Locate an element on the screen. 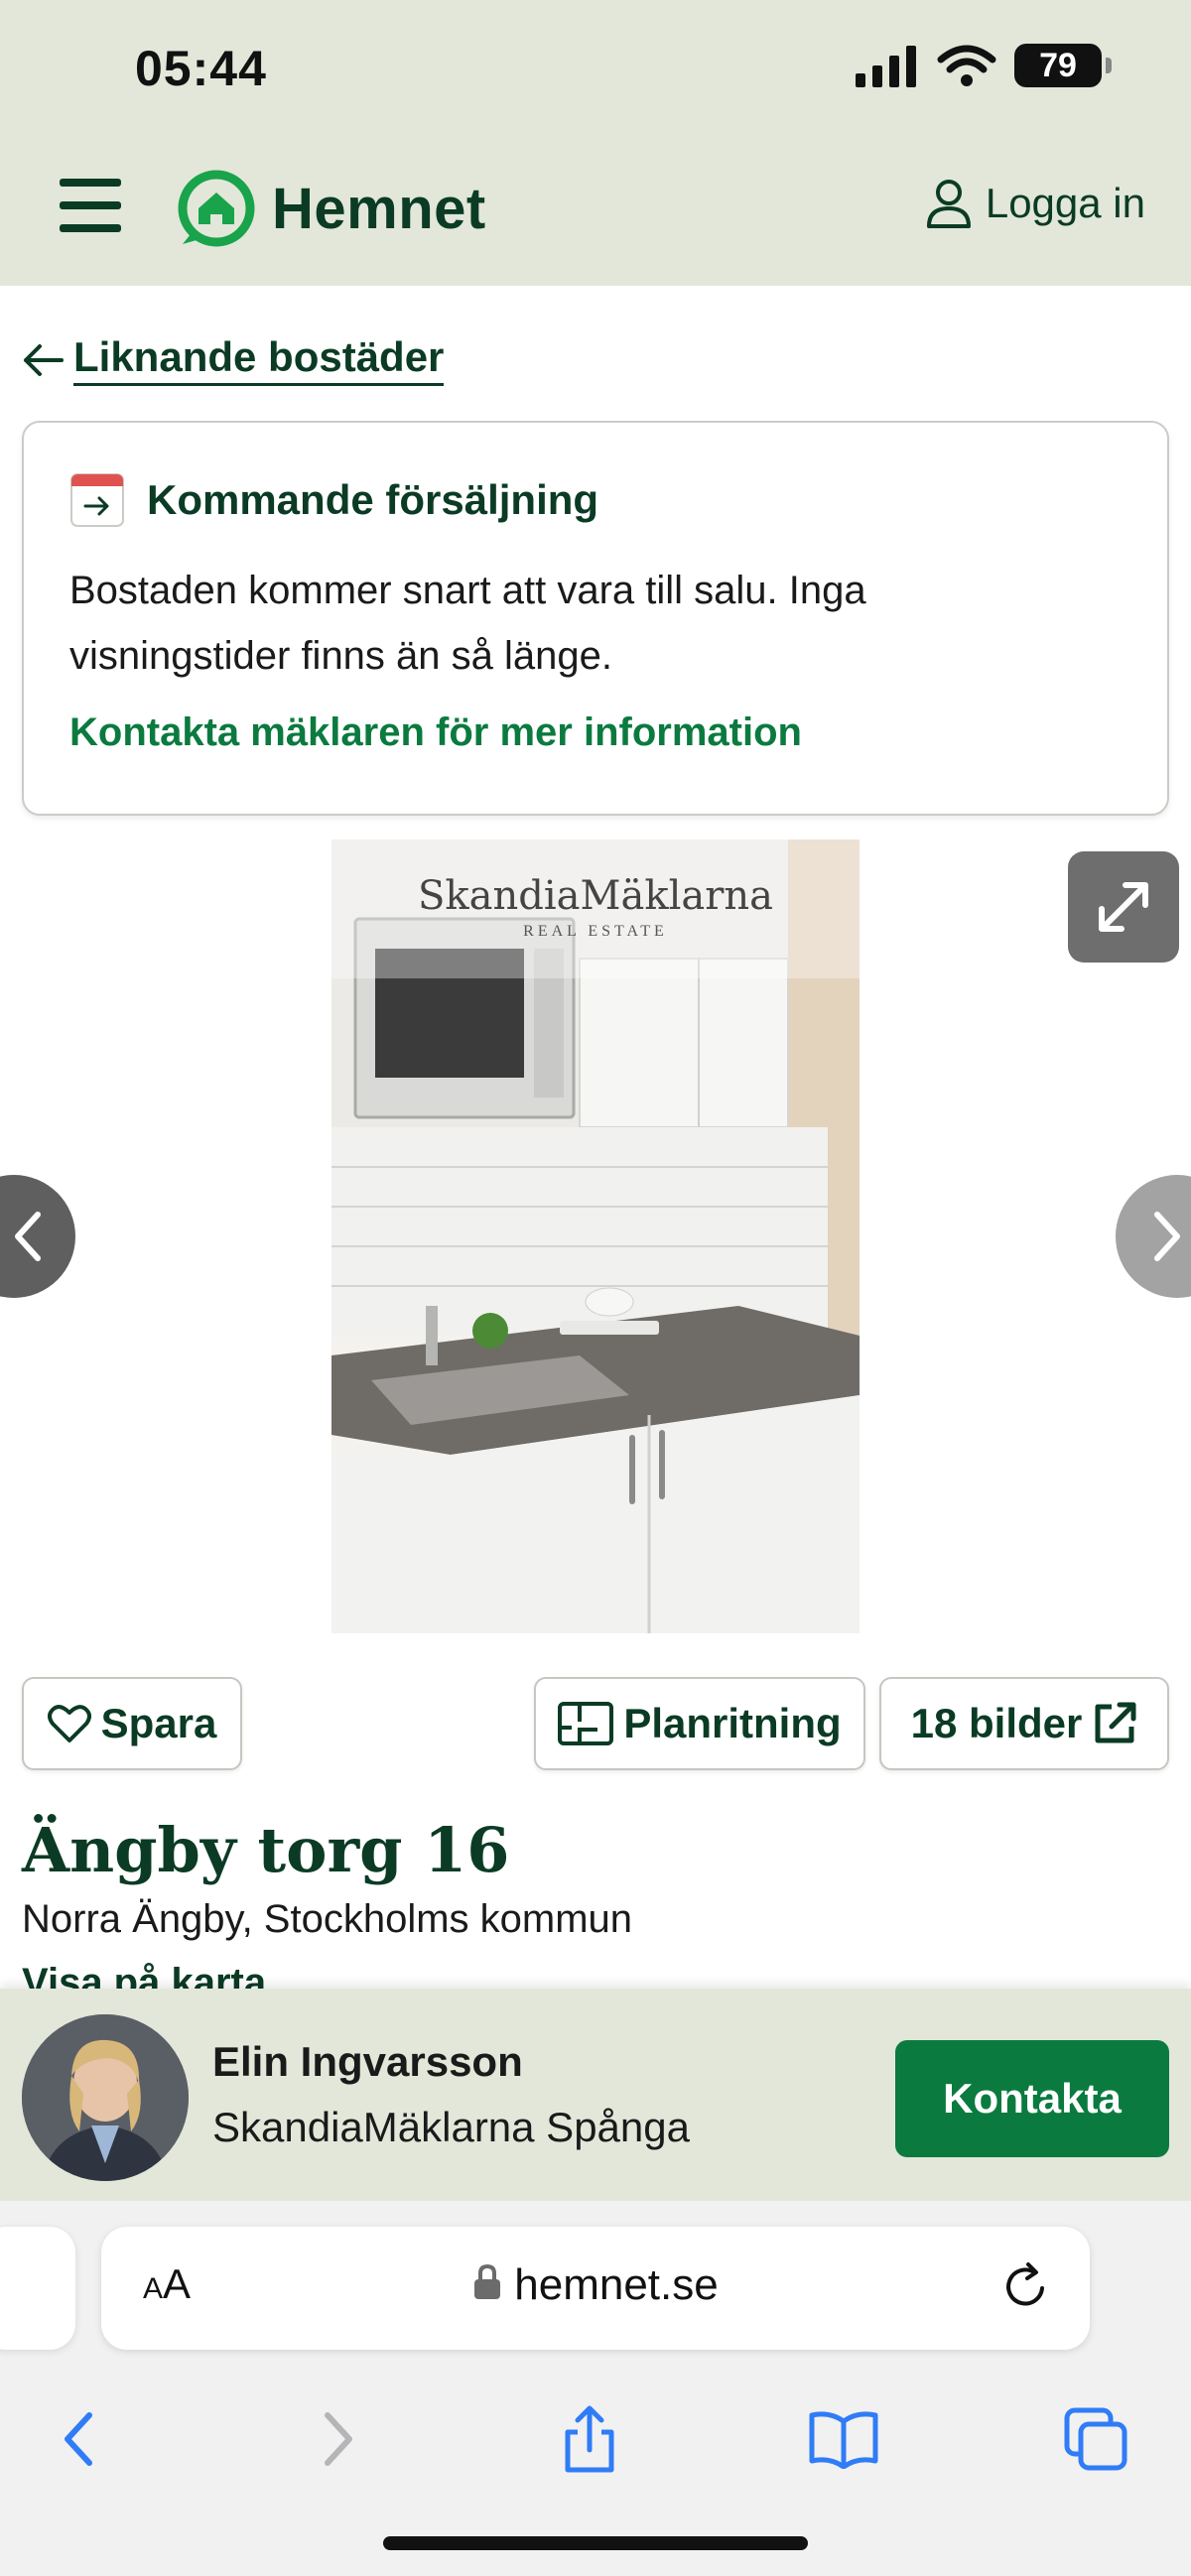 The image size is (1191, 2576). browser-forward-button is located at coordinates (337, 2439).